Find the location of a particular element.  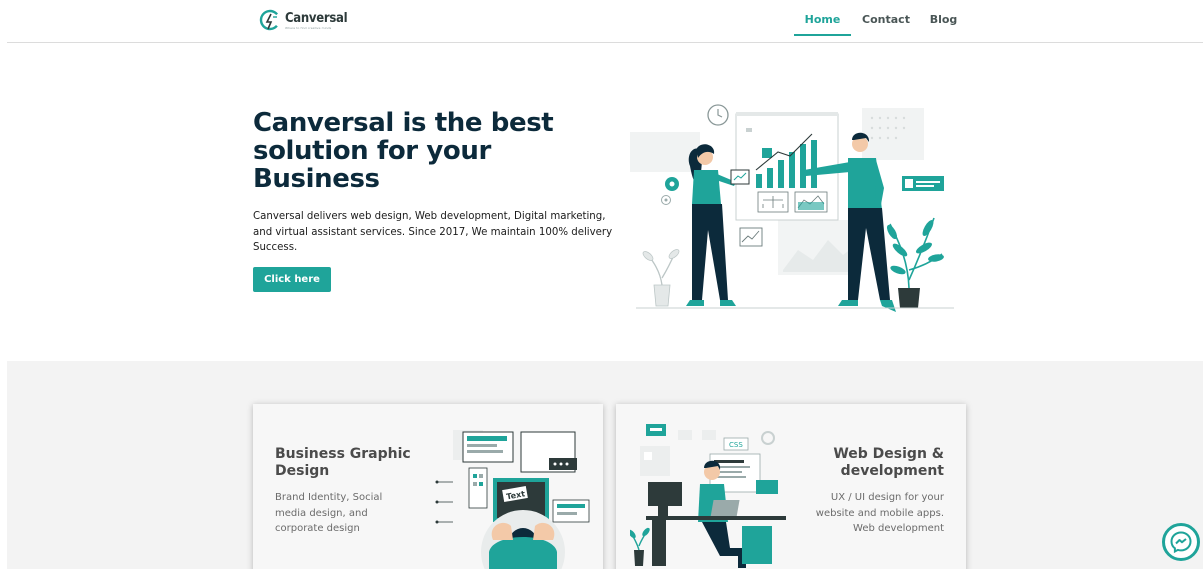

canversal-logo-icon is located at coordinates (270, 20).